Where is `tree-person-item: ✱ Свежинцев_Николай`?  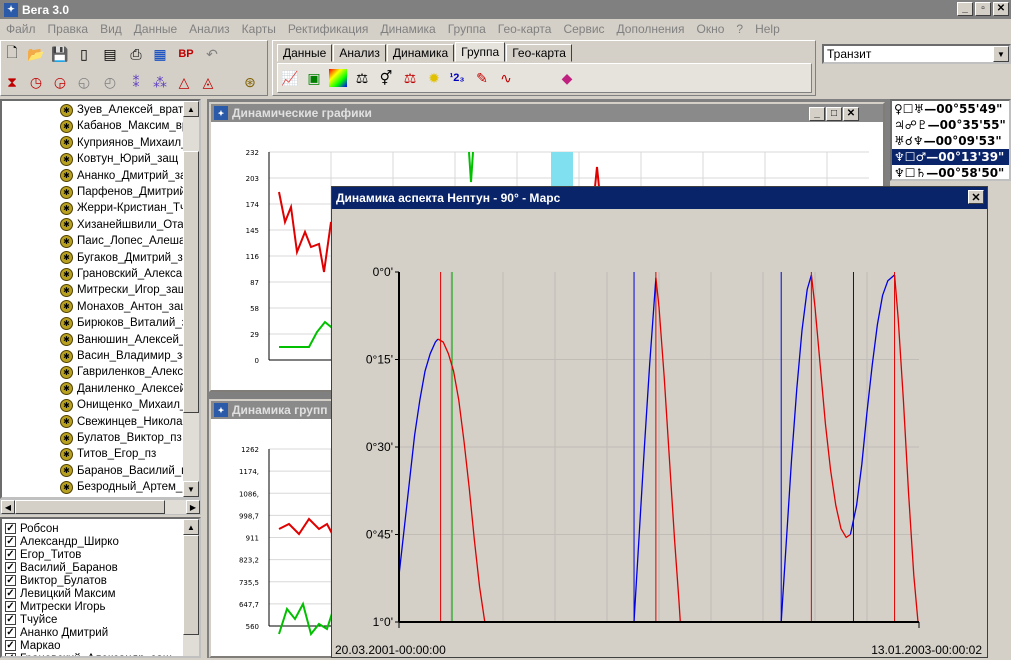 tree-person-item: ✱ Свежинцев_Николай is located at coordinates (124, 422).